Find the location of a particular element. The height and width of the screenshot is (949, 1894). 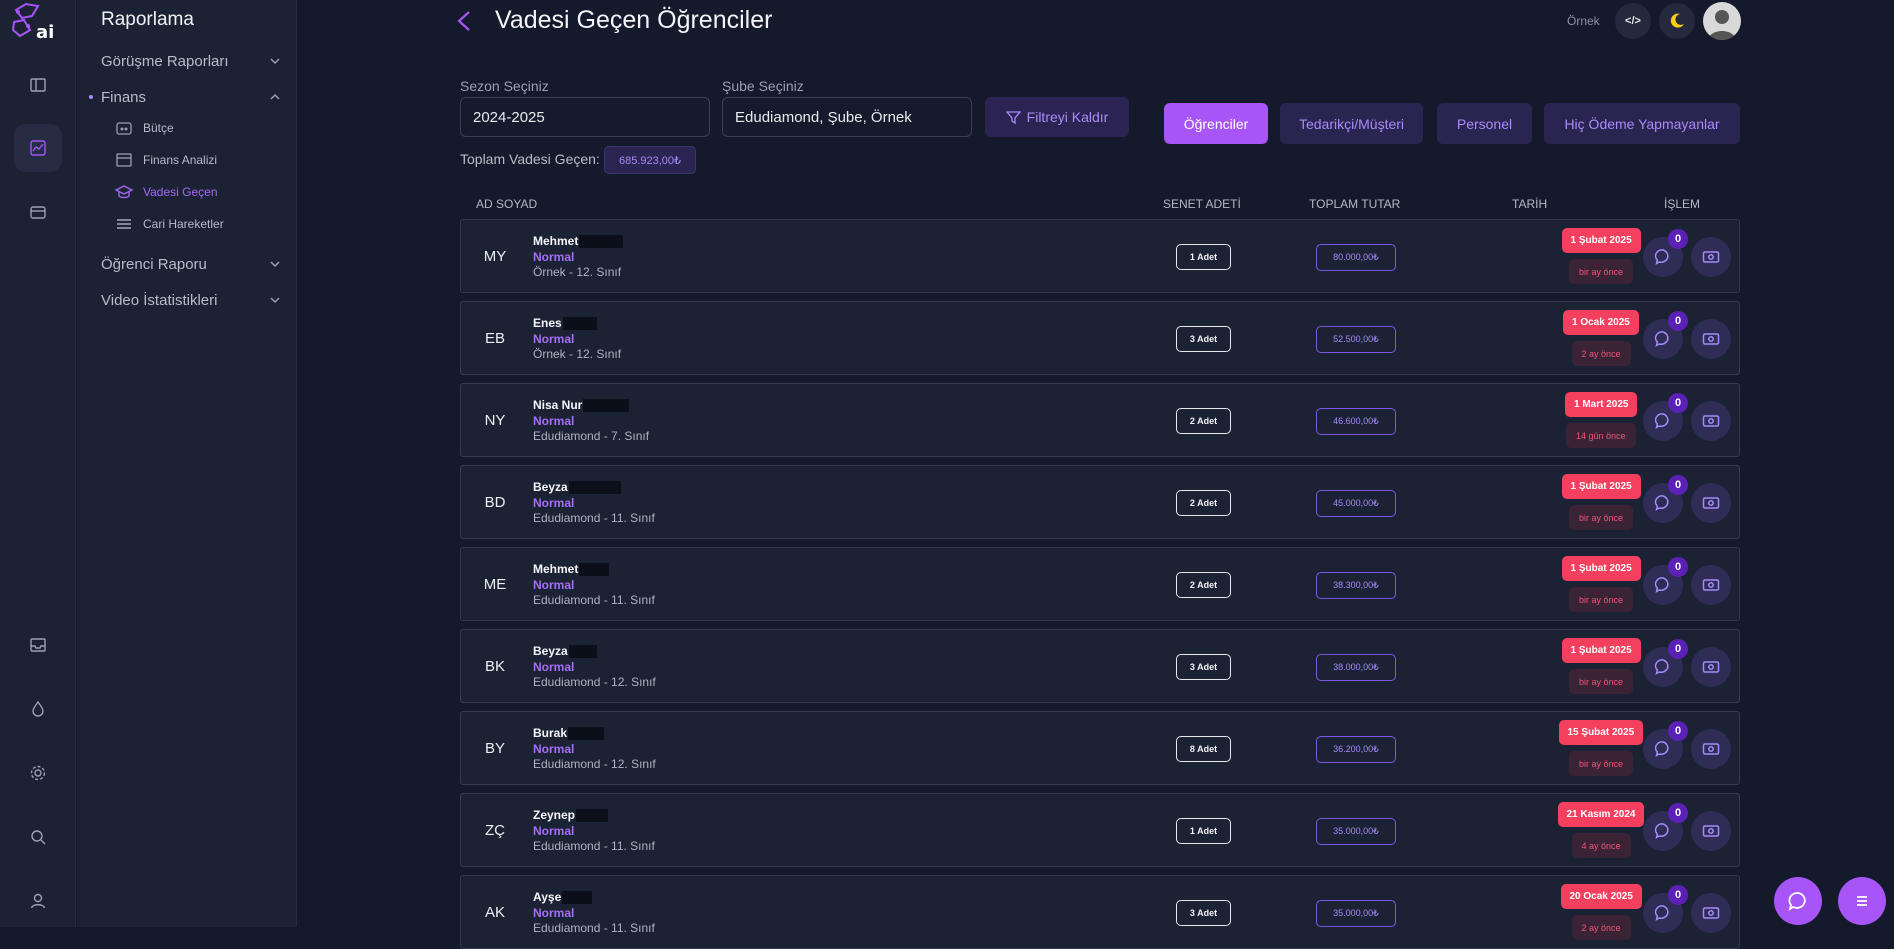

note-count-badge: 2 Adet is located at coordinates (1203, 585).